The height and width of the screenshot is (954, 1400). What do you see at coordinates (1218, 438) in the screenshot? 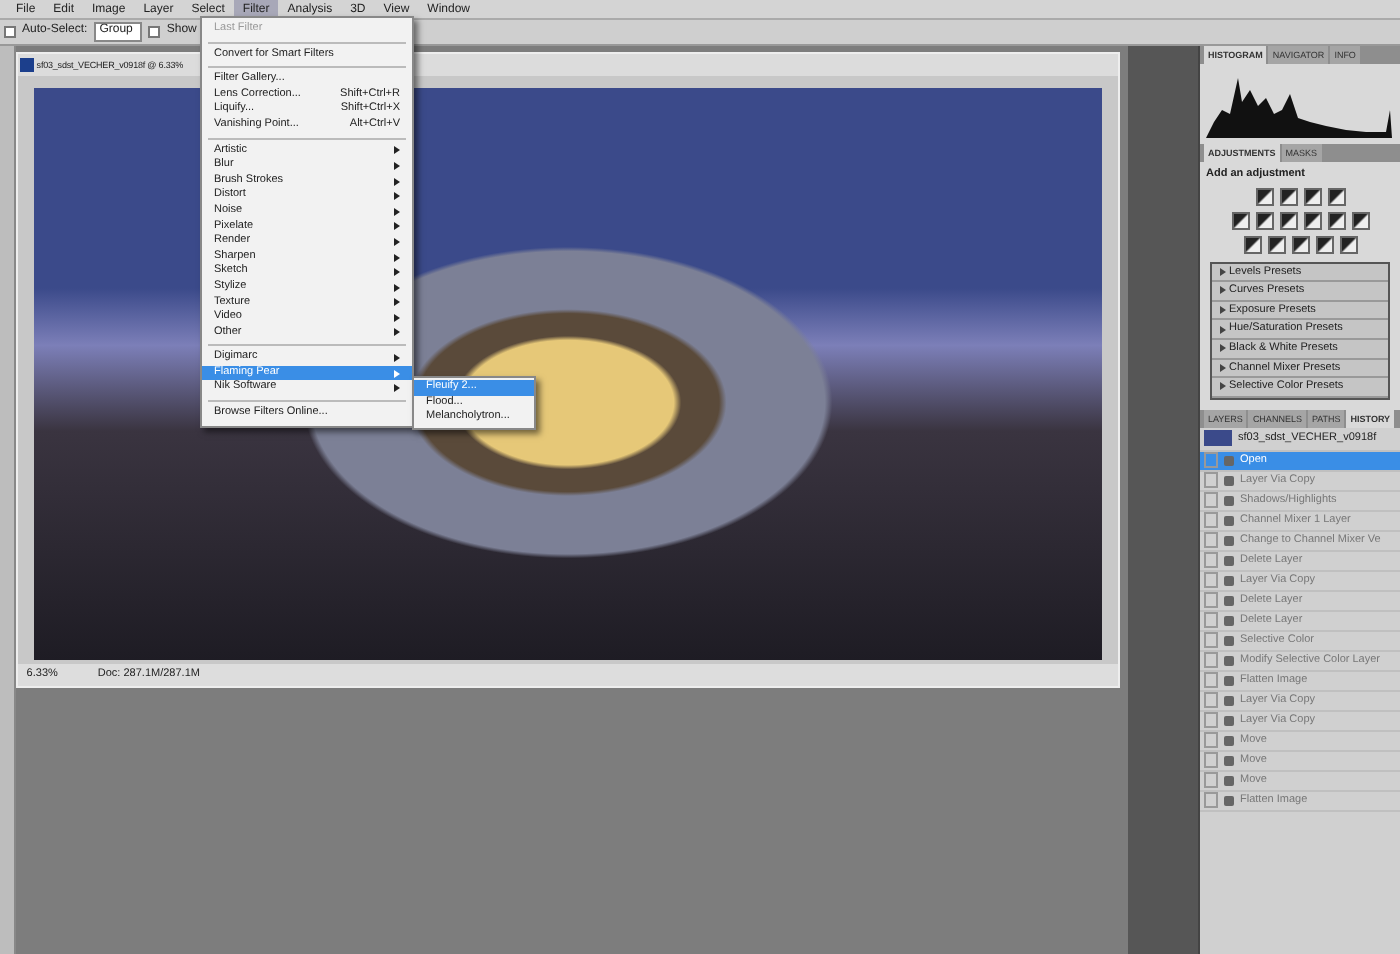
I see `snapshot-thumbnail` at bounding box center [1218, 438].